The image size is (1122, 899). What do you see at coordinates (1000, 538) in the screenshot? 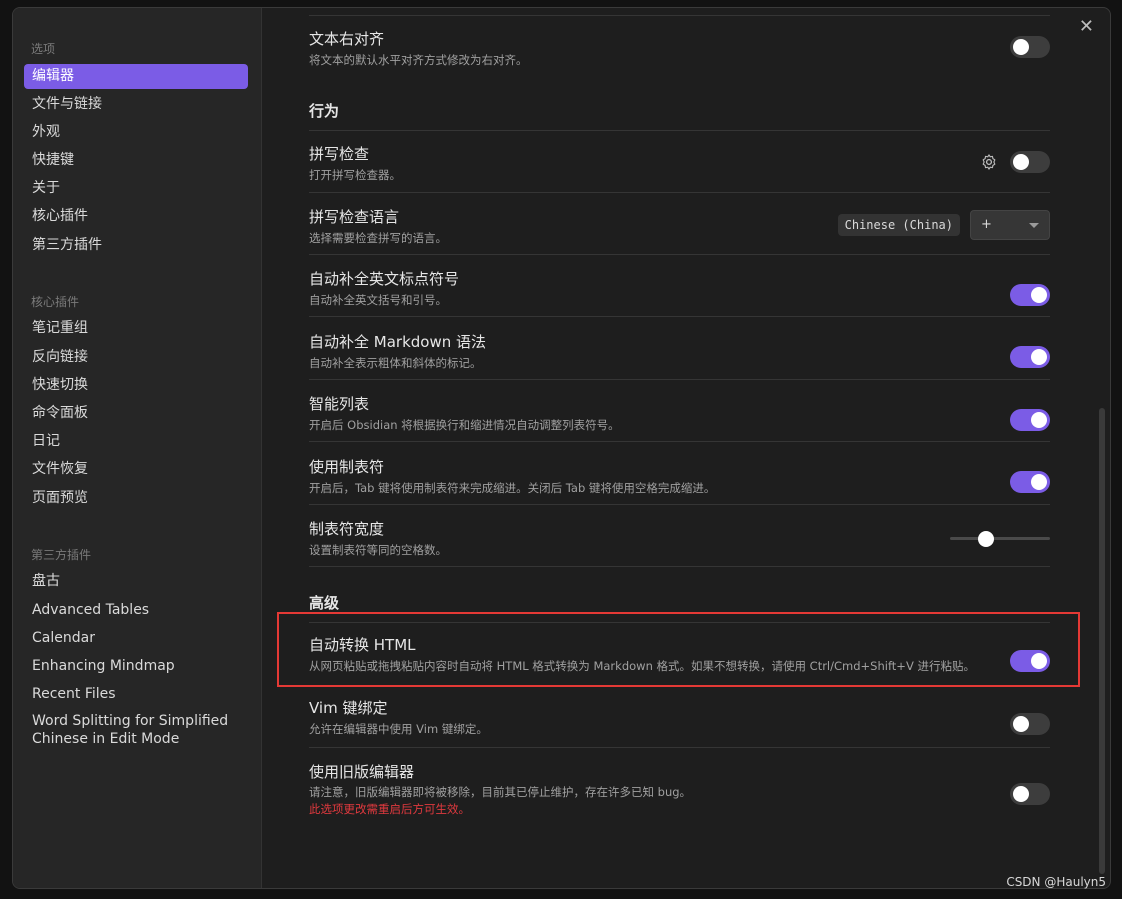
I see `tab-size-slider` at bounding box center [1000, 538].